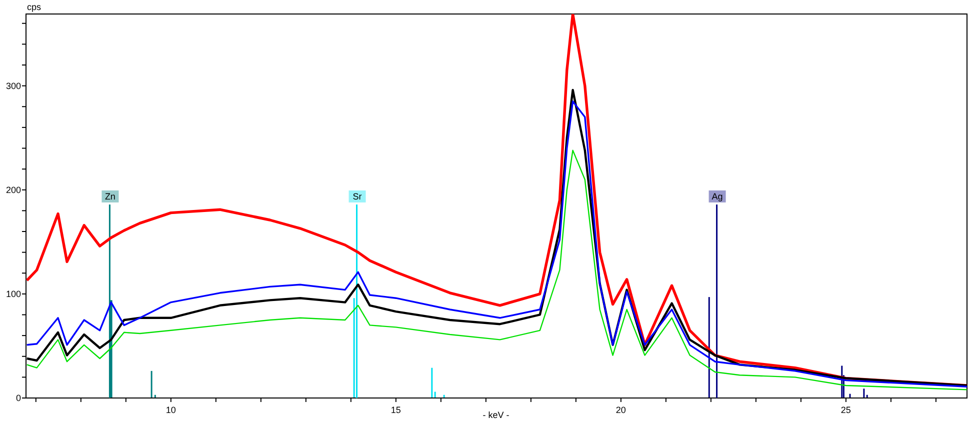 The image size is (975, 425). I want to click on element-label: Ag, so click(717, 196).